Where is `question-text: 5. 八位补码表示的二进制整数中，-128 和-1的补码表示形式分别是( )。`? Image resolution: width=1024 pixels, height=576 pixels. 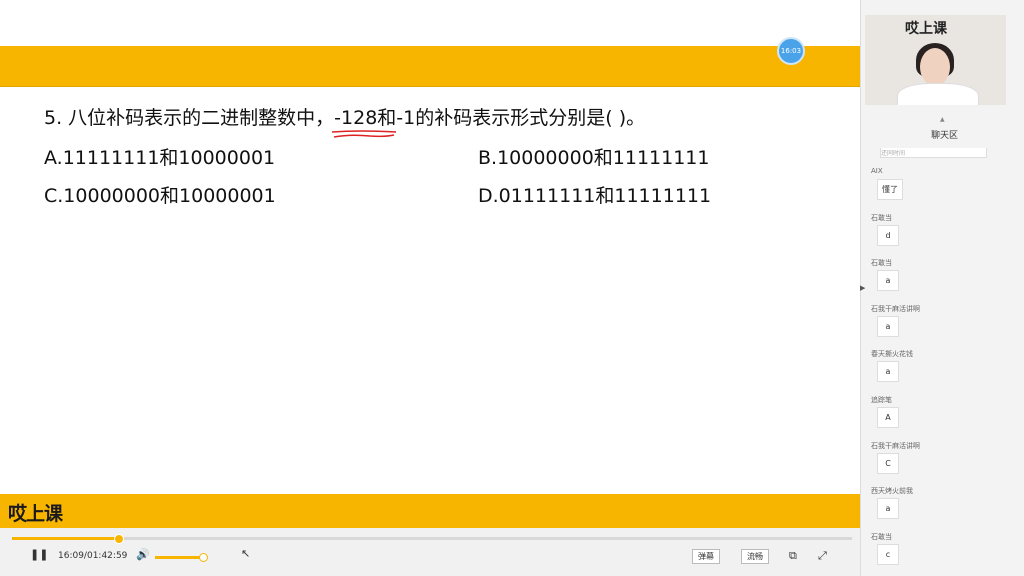 question-text: 5. 八位补码表示的二进制整数中，-128 和-1的补码表示形式分别是( )。 is located at coordinates (345, 120).